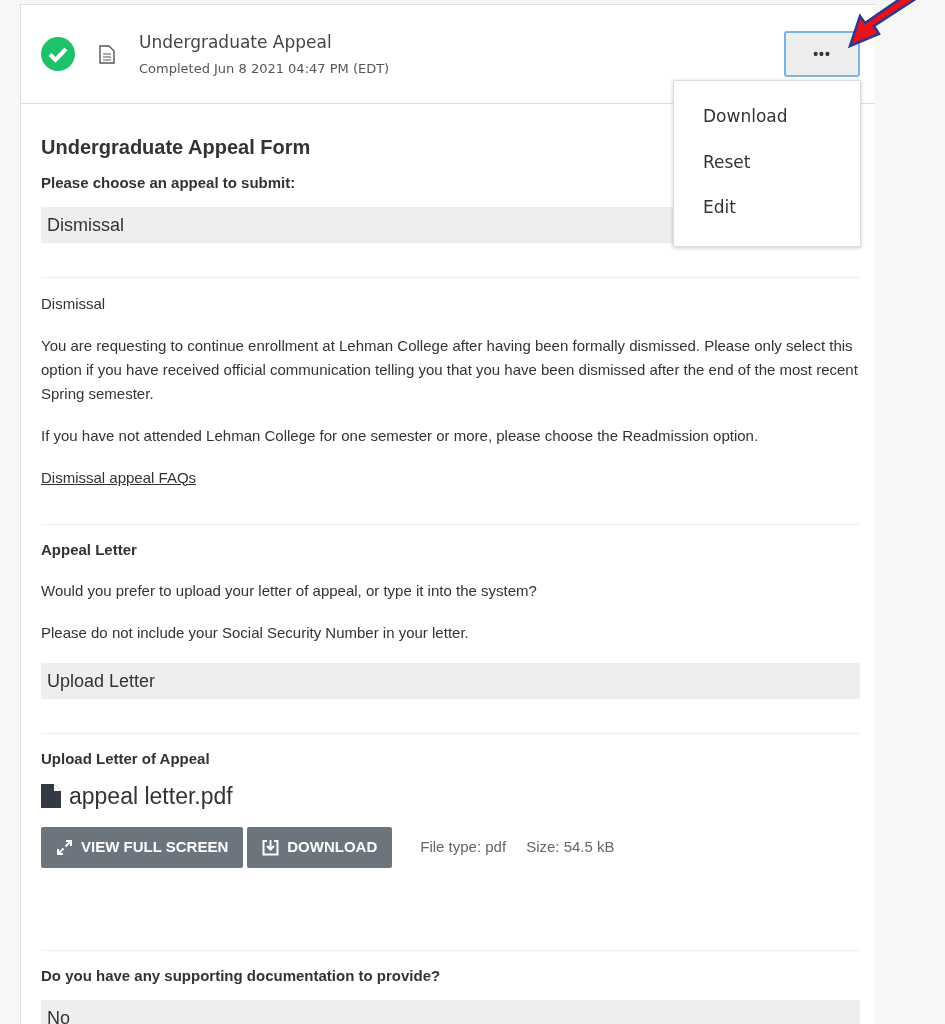 The width and height of the screenshot is (945, 1024). What do you see at coordinates (176, 147) in the screenshot?
I see `form-title: Undergraduate Appeal Form` at bounding box center [176, 147].